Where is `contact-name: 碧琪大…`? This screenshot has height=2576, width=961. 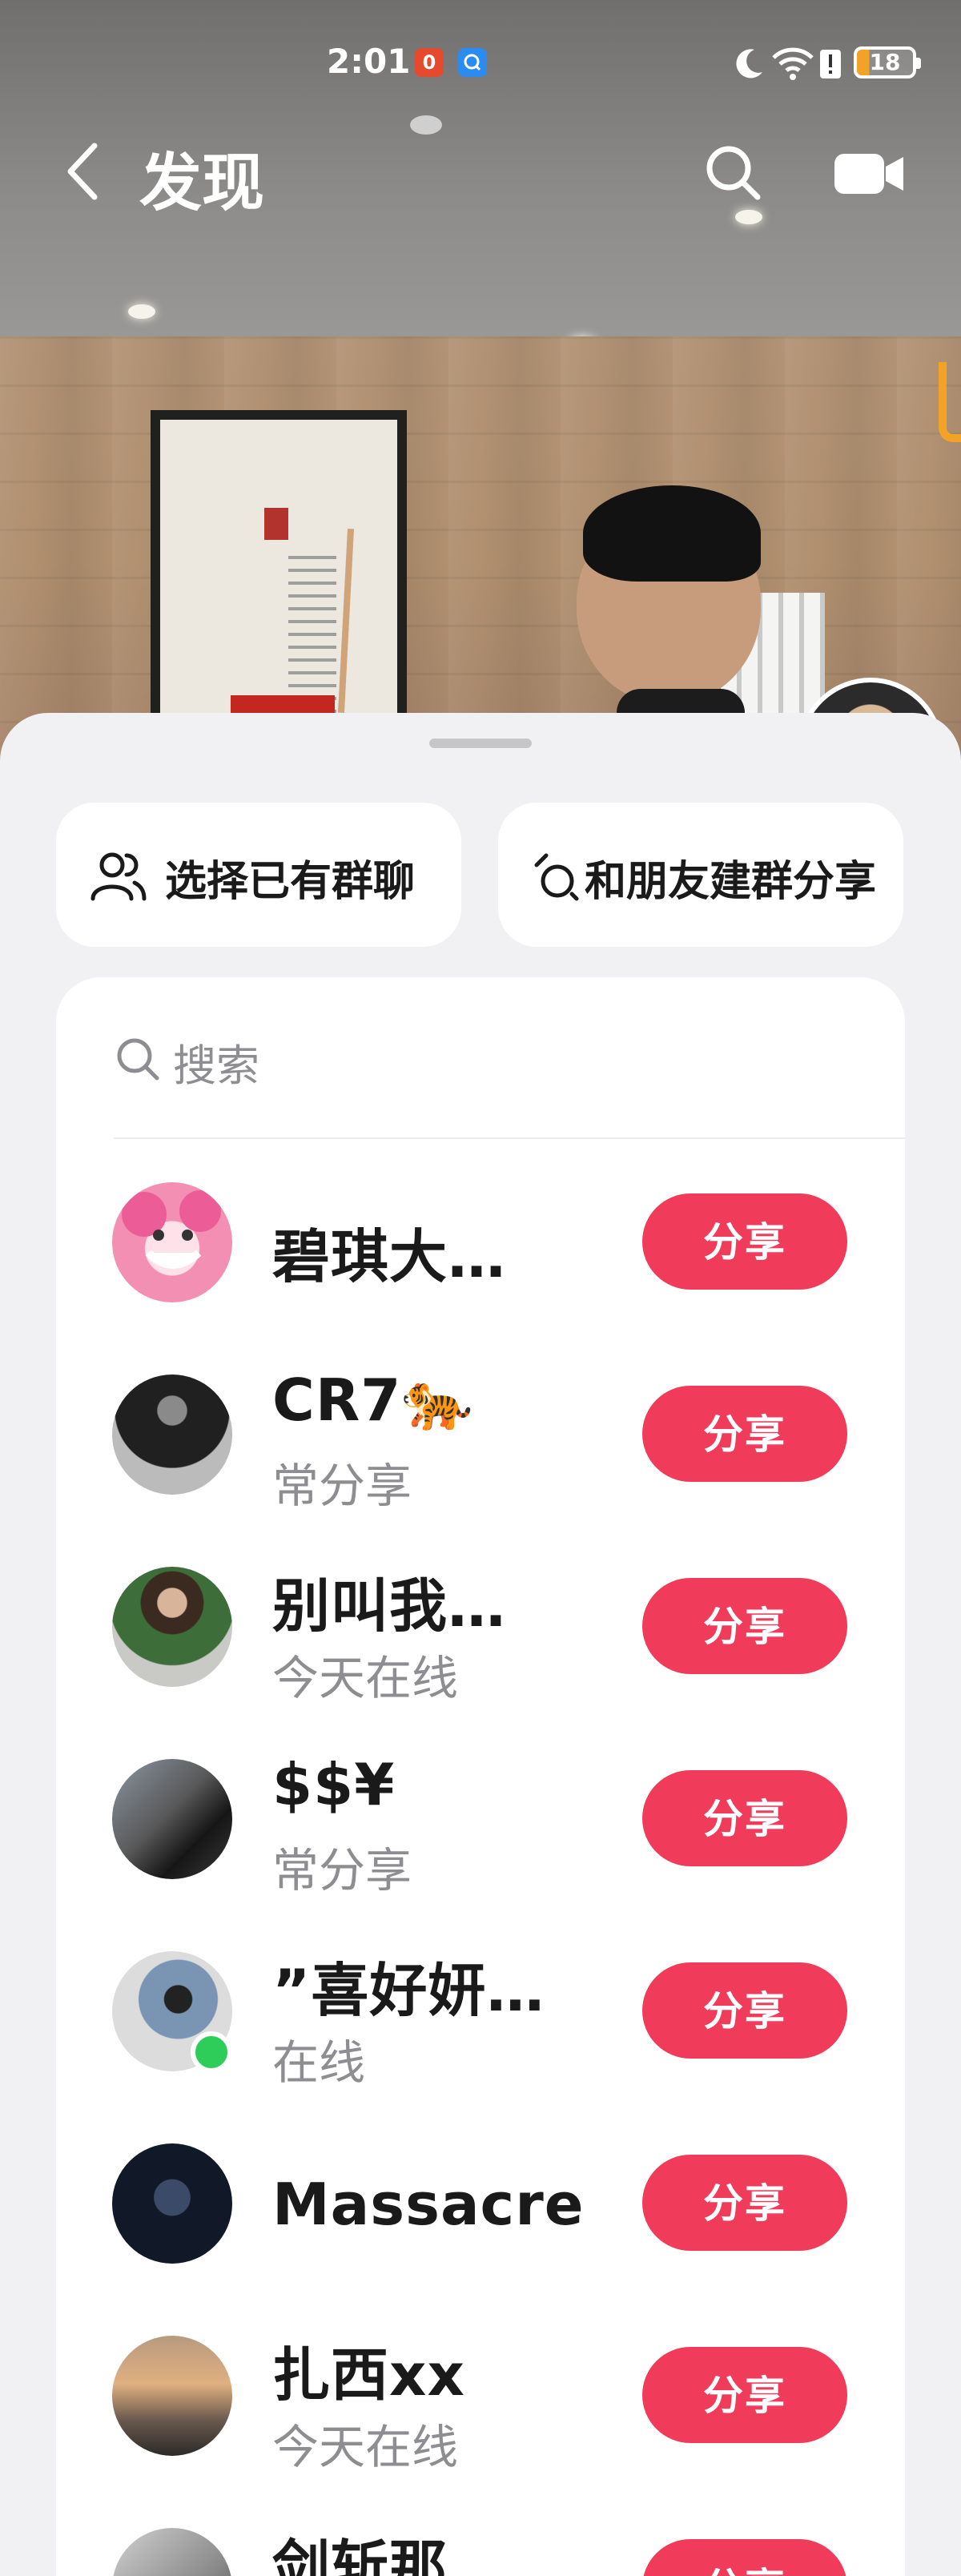
contact-name: 碧琪大… is located at coordinates (389, 1256).